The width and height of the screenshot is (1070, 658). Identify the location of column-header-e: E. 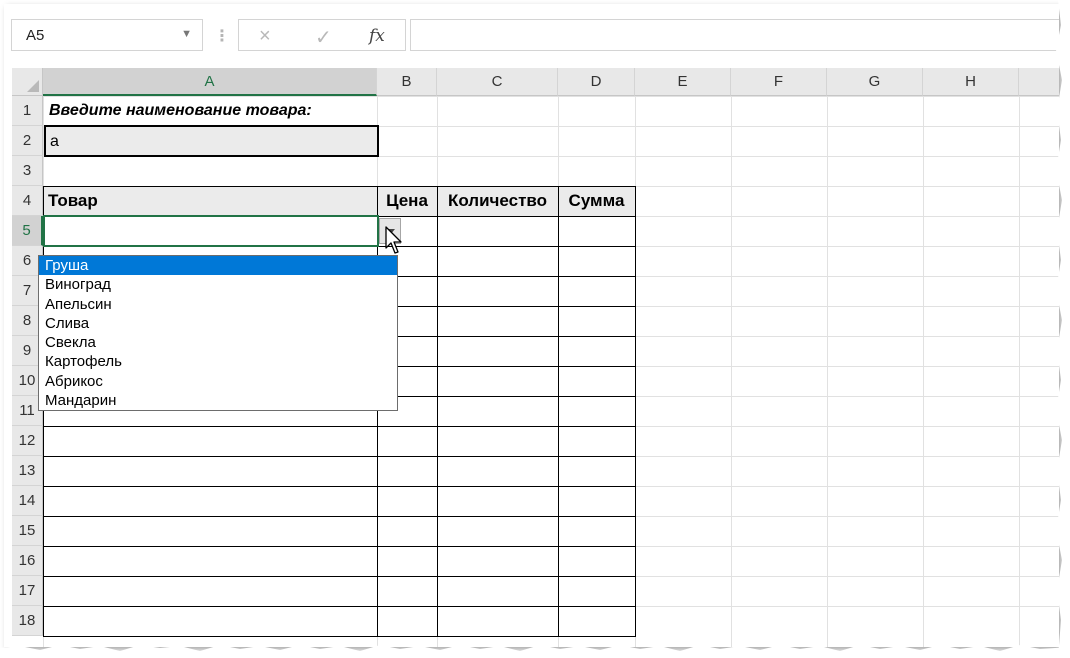
(683, 82).